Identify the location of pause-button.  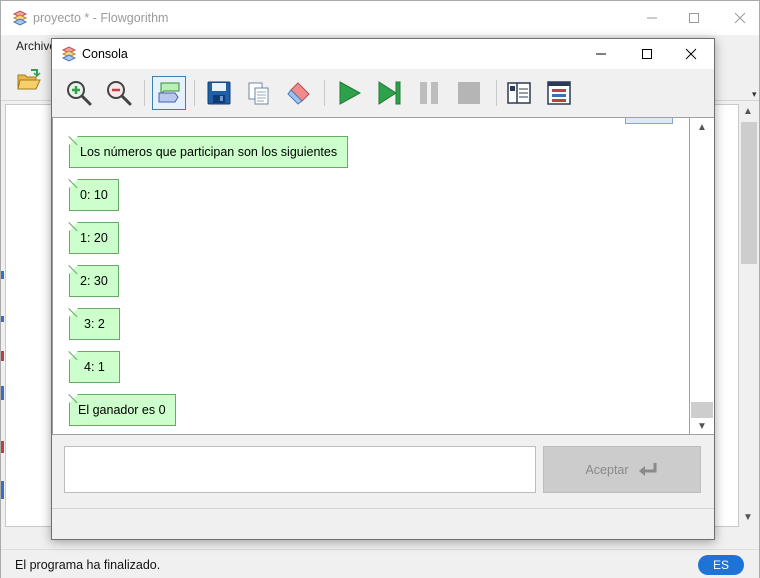
(429, 93).